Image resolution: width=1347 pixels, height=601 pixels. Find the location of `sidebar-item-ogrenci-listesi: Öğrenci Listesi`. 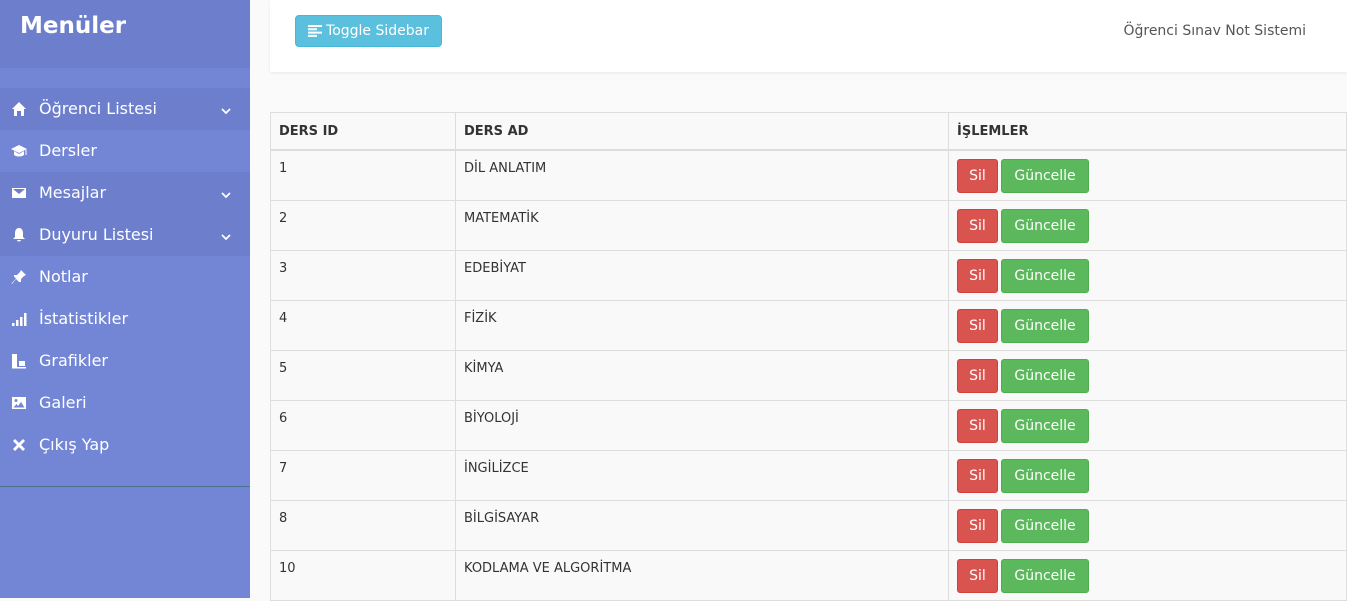

sidebar-item-ogrenci-listesi: Öğrenci Listesi is located at coordinates (125, 109).